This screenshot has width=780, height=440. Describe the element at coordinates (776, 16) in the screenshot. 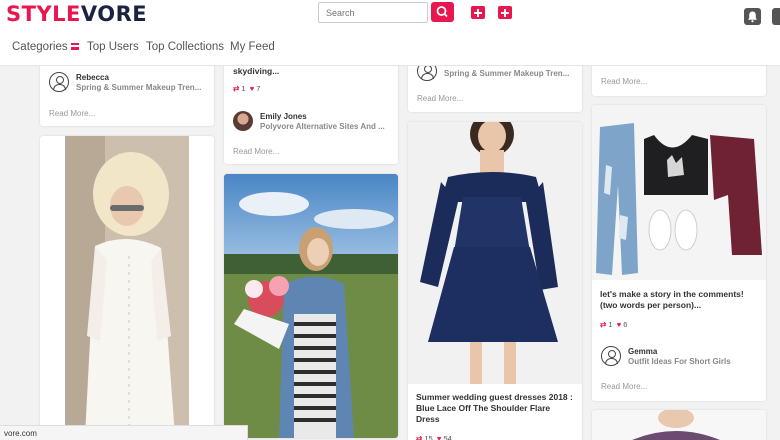

I see `profile-menu-icon` at that location.